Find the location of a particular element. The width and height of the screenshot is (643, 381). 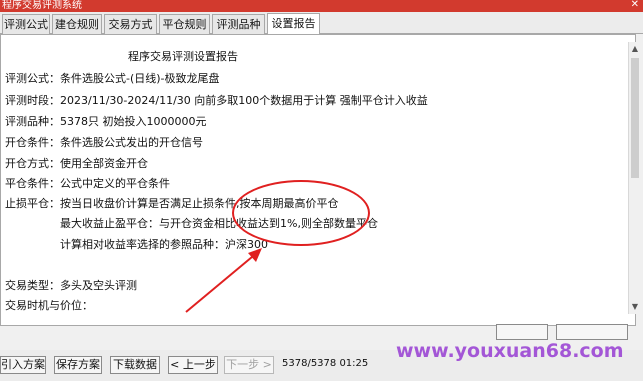

prev-step-button: < 上一步 is located at coordinates (193, 365).